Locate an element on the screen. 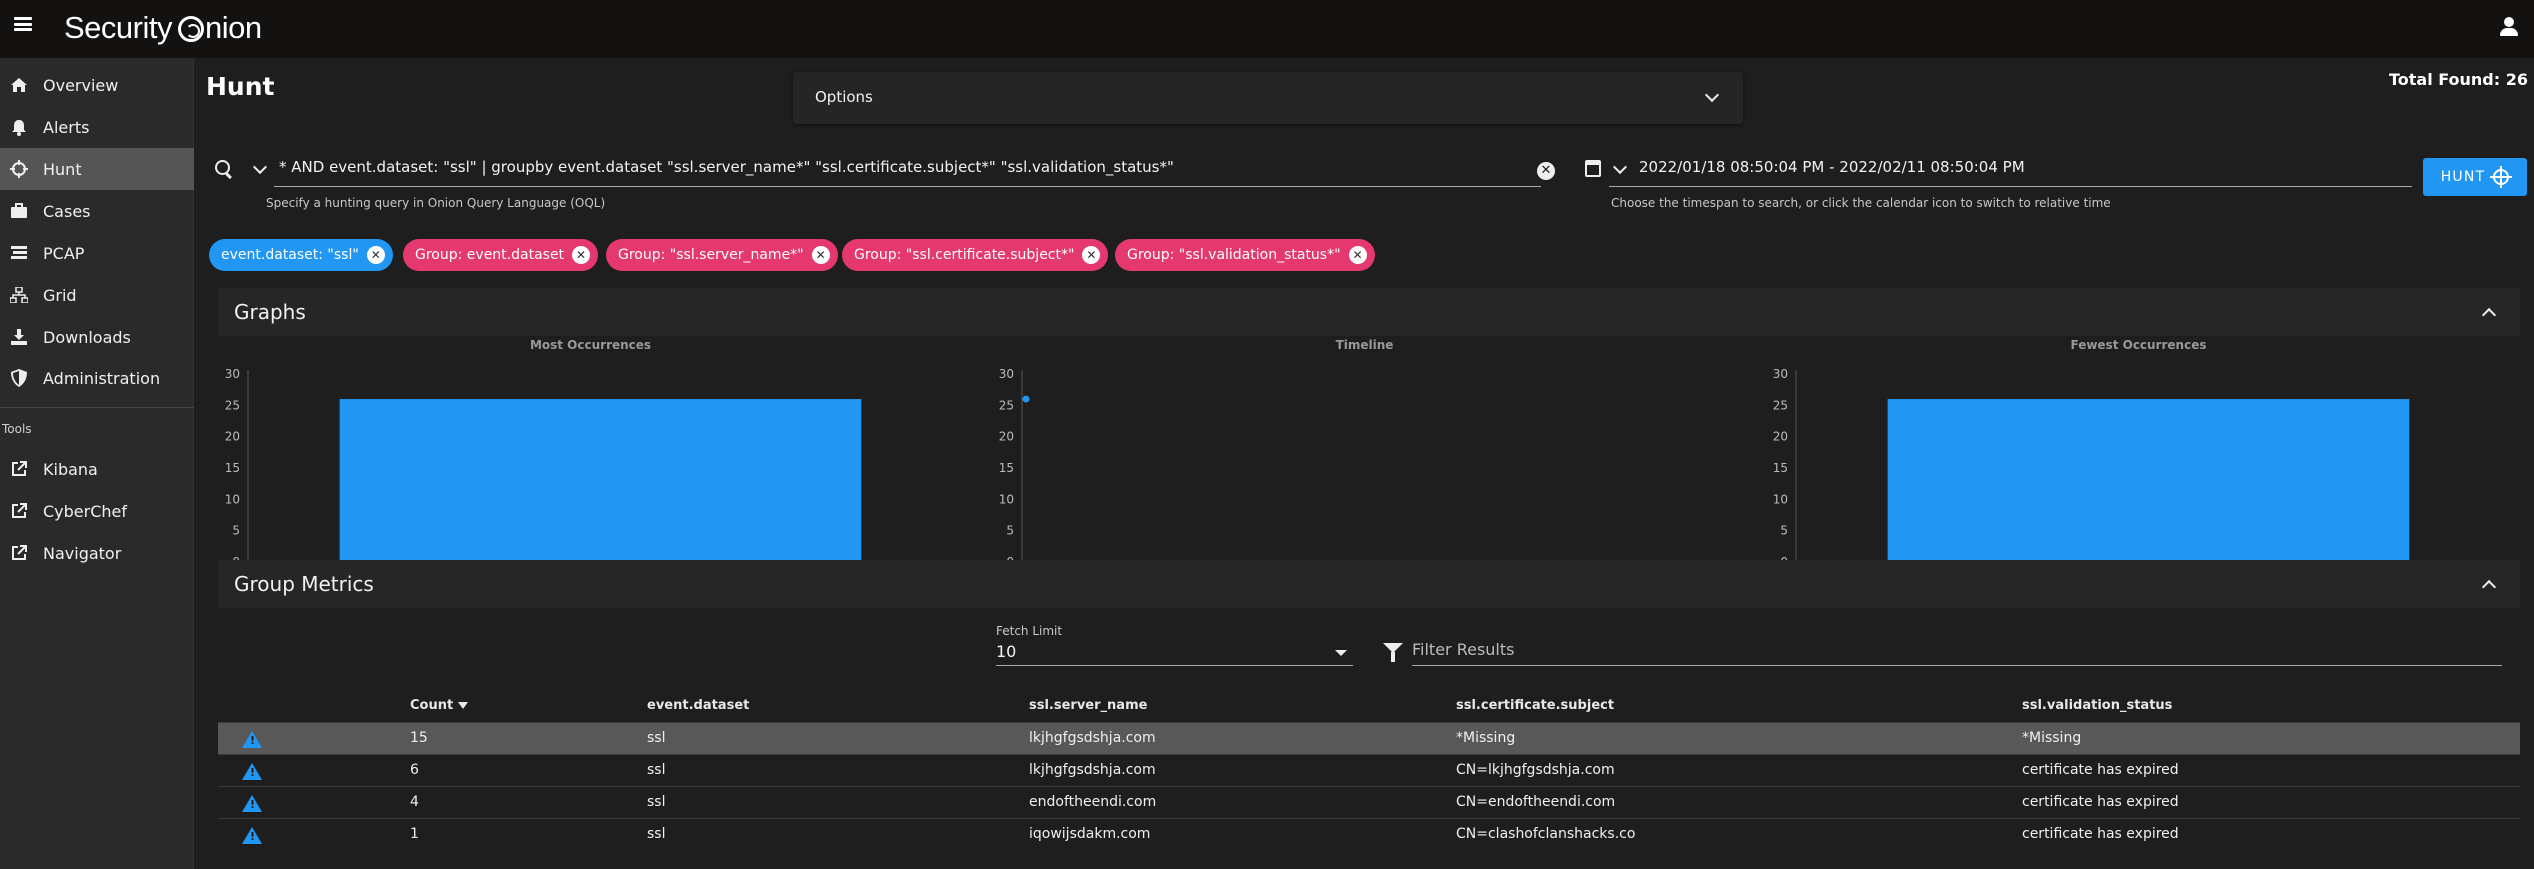  chip-group-server-name: Group: "ssl.server_name*" ✕ is located at coordinates (722, 255).